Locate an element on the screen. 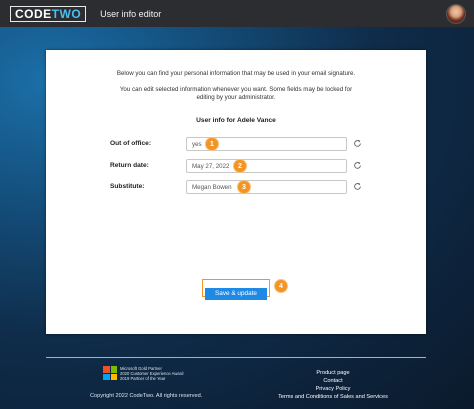 This screenshot has height=409, width=474. save-button-highlight: Save & update is located at coordinates (236, 289).